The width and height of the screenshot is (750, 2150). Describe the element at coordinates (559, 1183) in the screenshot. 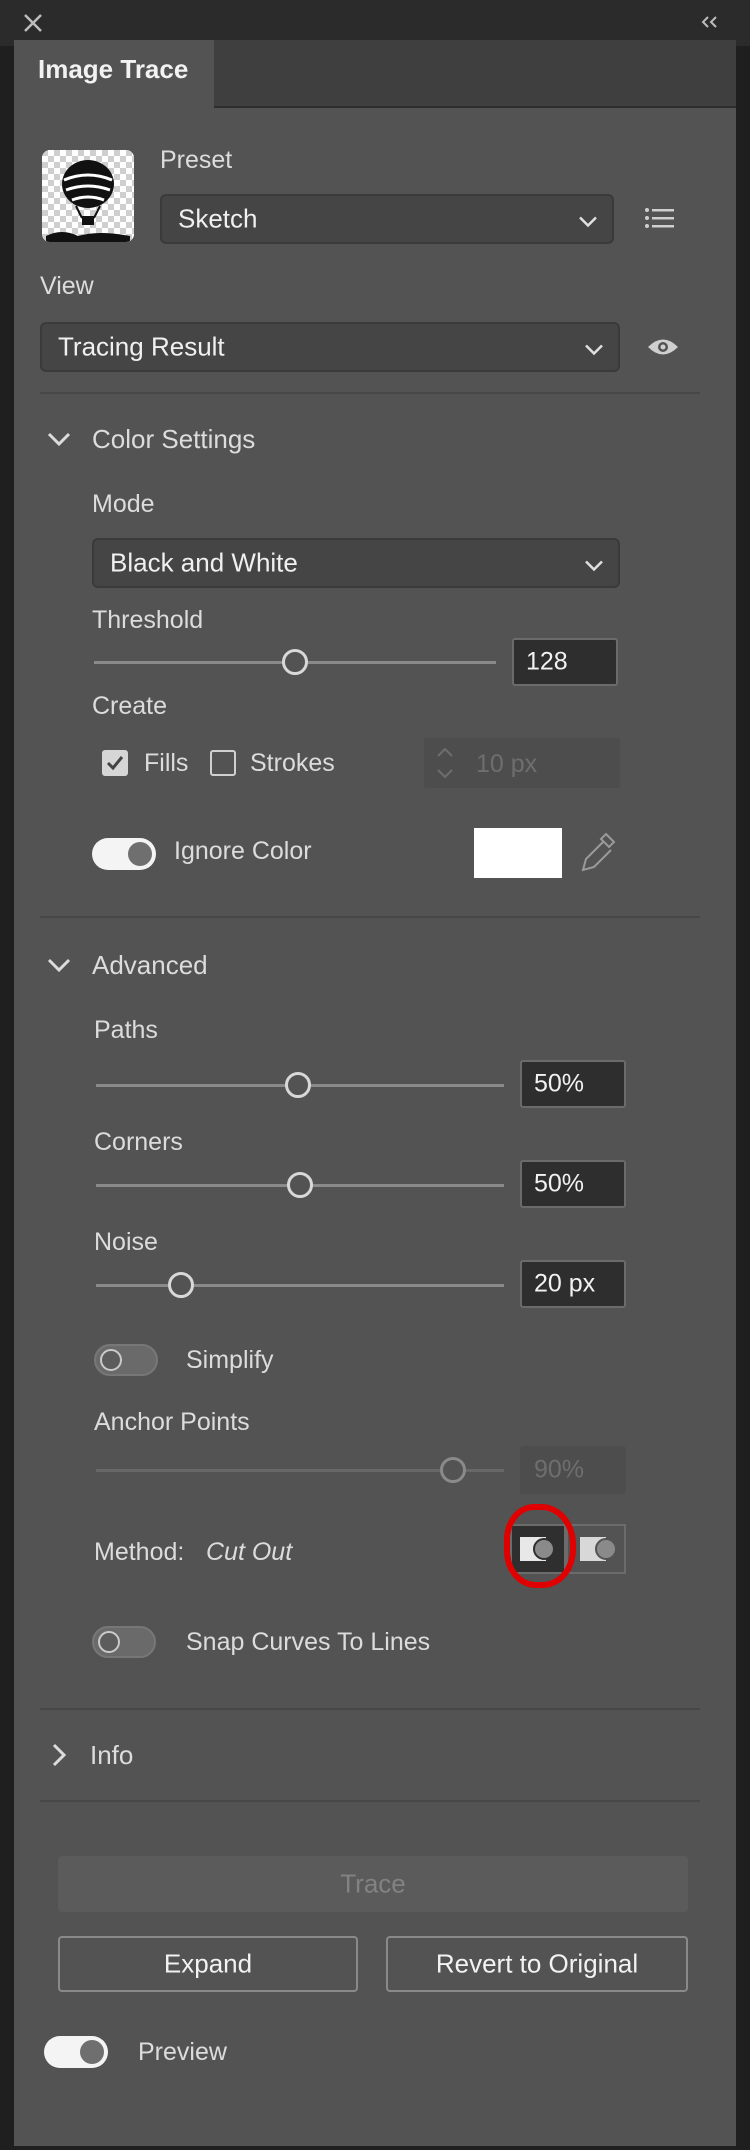

I see `corners-value: 50%` at that location.